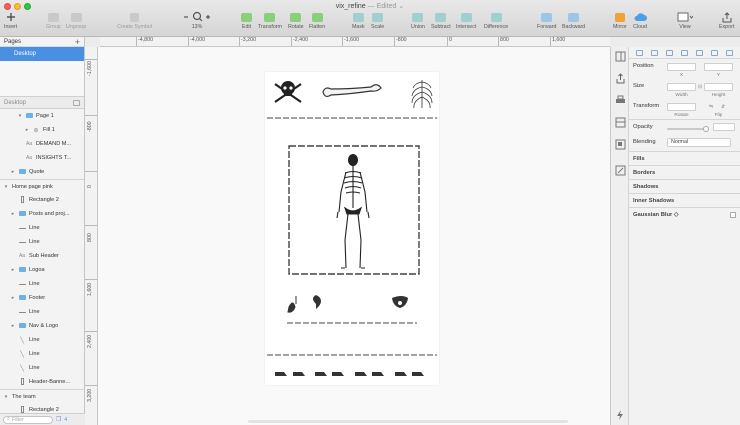 This screenshot has width=740, height=425. I want to click on position-x-input, so click(681, 67).